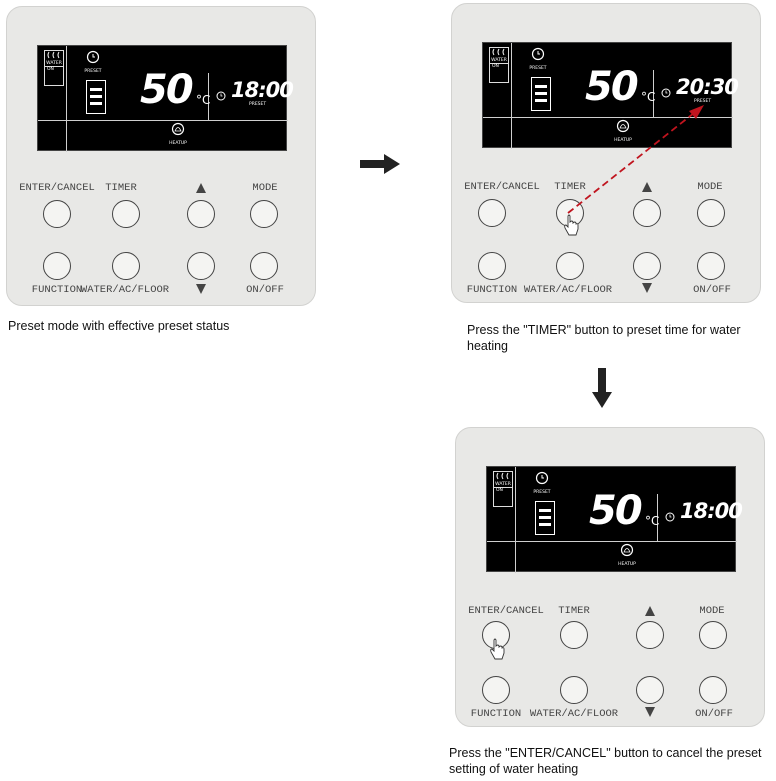 Image resolution: width=776 pixels, height=781 pixels. I want to click on dashed-pointer-arrow, so click(635, 159).